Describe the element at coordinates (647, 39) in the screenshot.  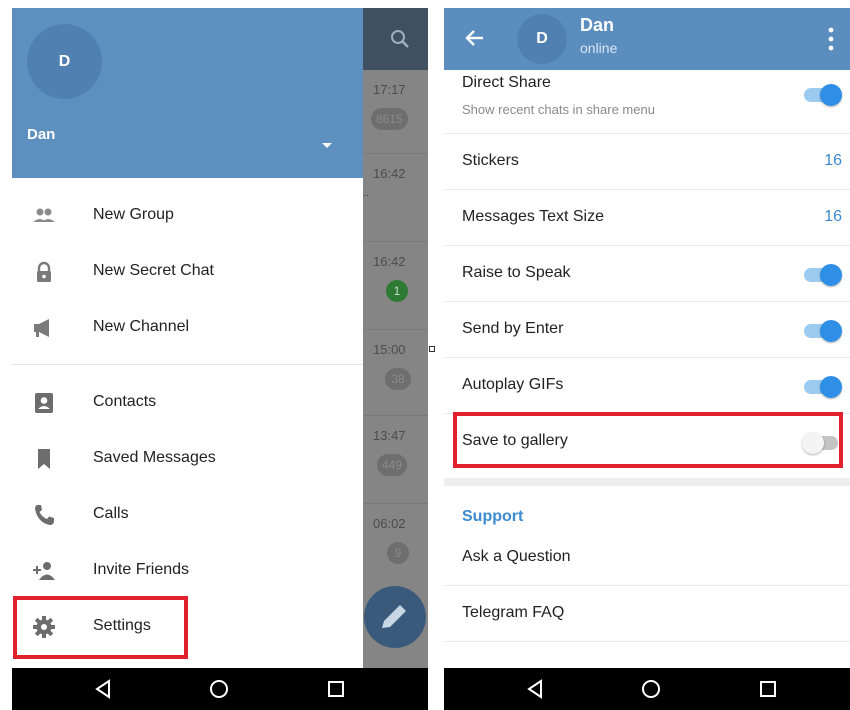
I see `chat-settings-toolbar: D Dan online` at that location.